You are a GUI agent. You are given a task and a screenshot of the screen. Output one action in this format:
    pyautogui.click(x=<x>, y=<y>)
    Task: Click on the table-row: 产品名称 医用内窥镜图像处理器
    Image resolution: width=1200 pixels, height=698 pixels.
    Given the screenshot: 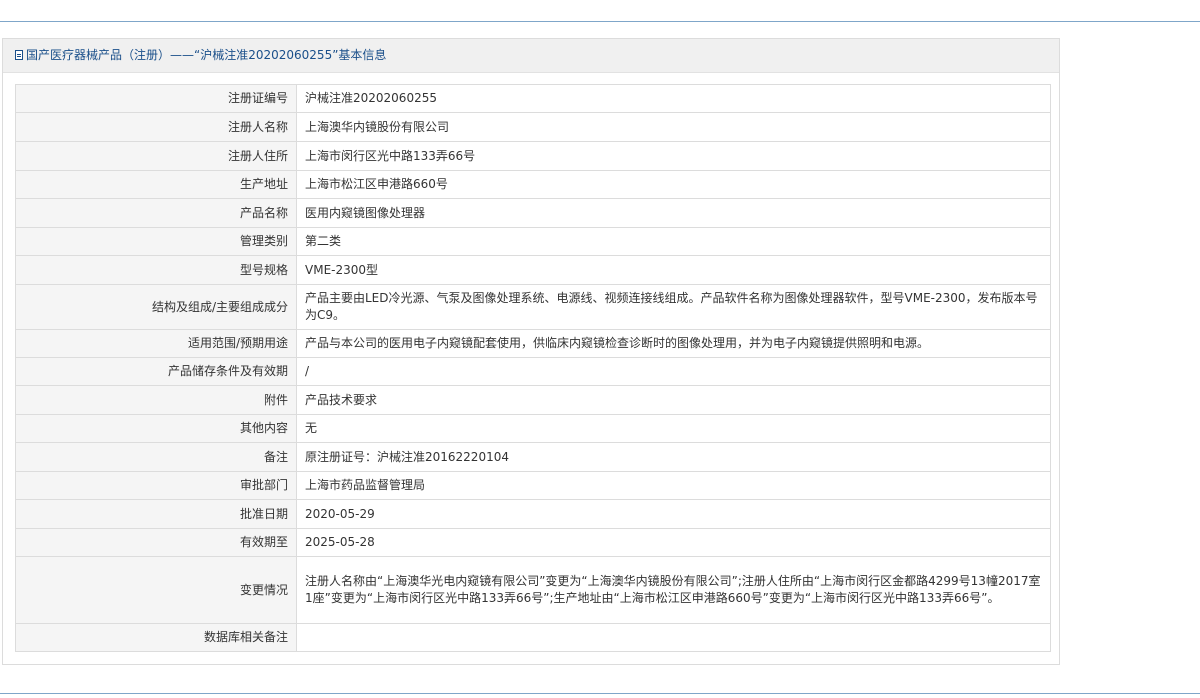 What is the action you would take?
    pyautogui.click(x=533, y=213)
    